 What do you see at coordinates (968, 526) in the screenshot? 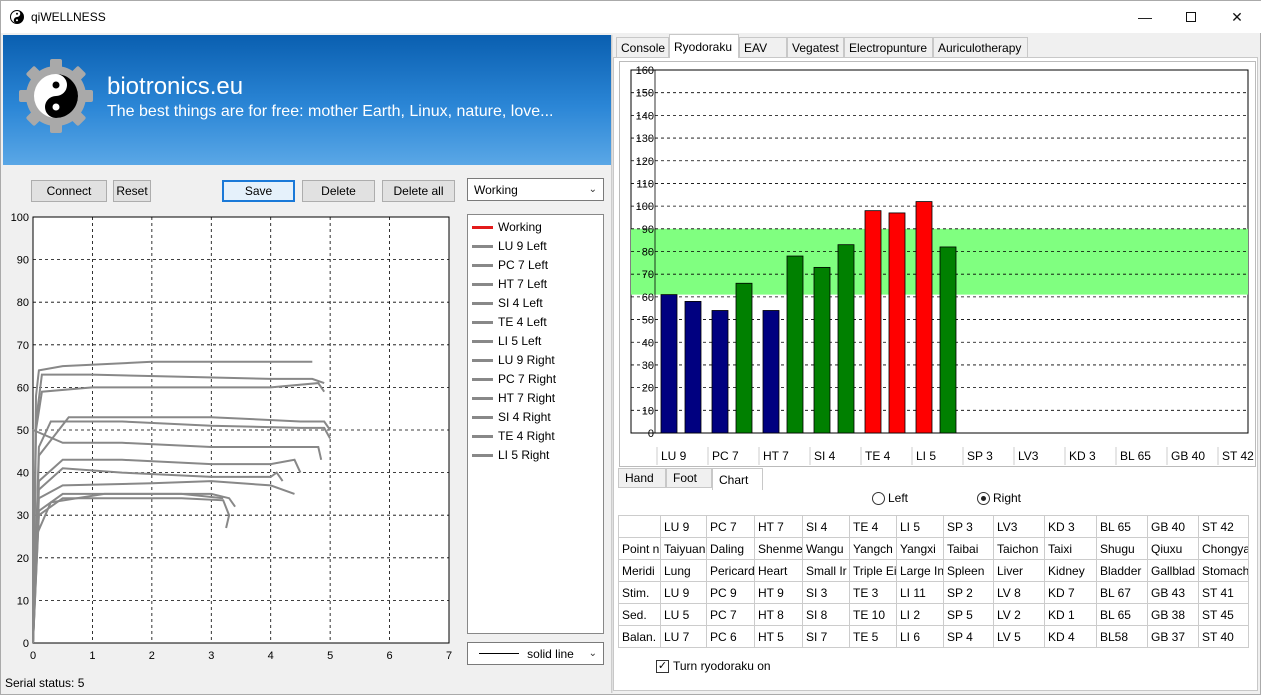
I see `table-cell: SP 3` at bounding box center [968, 526].